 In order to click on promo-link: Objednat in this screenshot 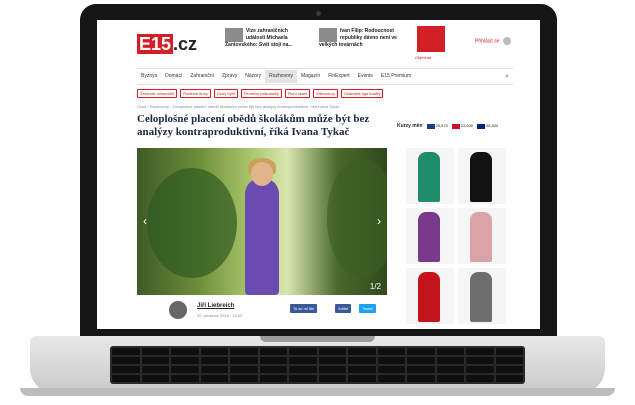, I will do `click(423, 57)`.